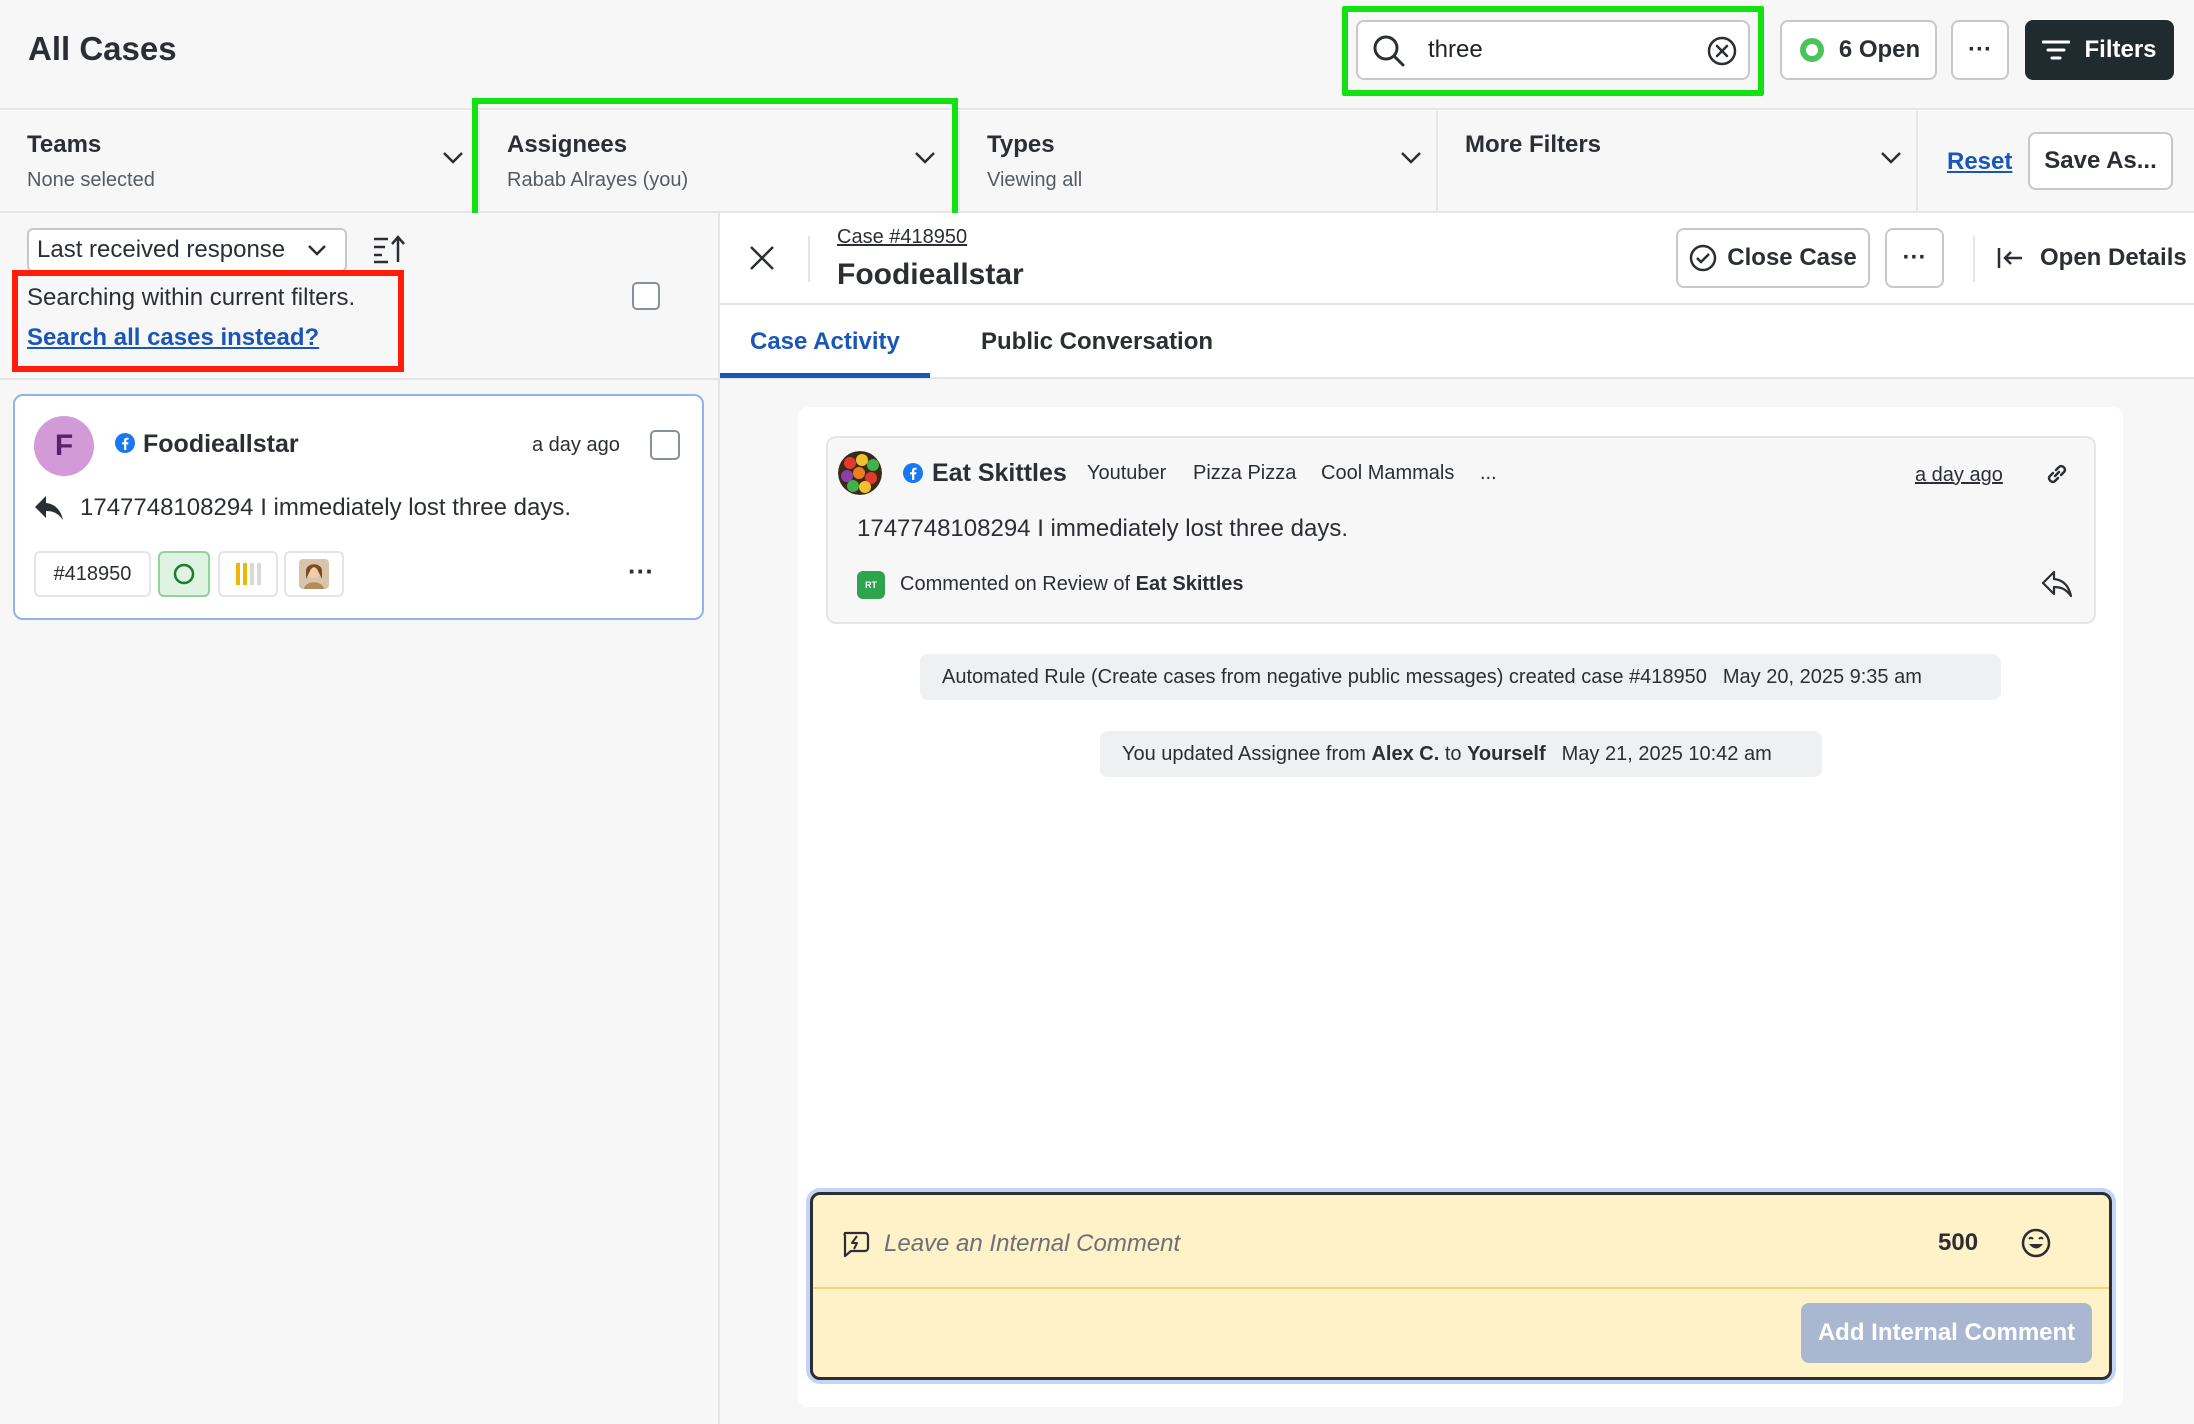 The height and width of the screenshot is (1424, 2194). I want to click on search-notice-text: Searching within current filters., so click(191, 297).